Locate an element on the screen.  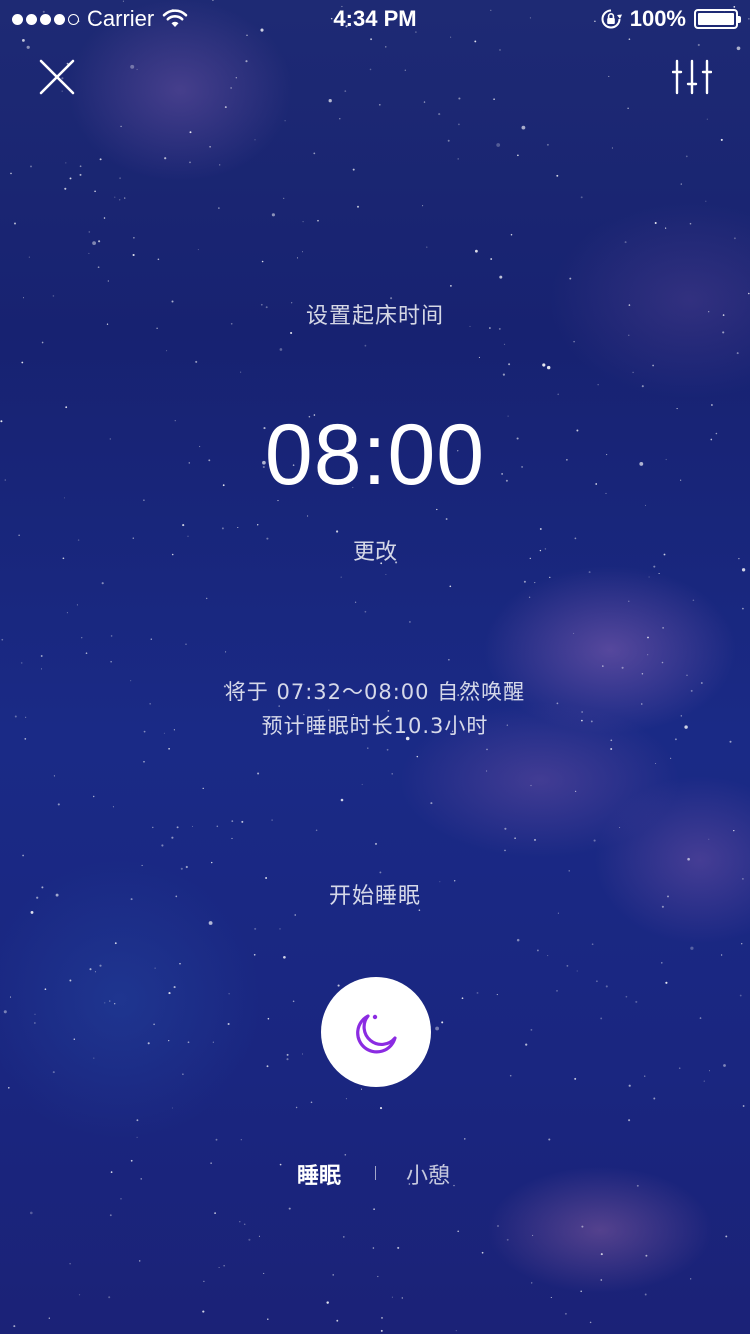
battery-percentage: 100% is located at coordinates (657, 18).